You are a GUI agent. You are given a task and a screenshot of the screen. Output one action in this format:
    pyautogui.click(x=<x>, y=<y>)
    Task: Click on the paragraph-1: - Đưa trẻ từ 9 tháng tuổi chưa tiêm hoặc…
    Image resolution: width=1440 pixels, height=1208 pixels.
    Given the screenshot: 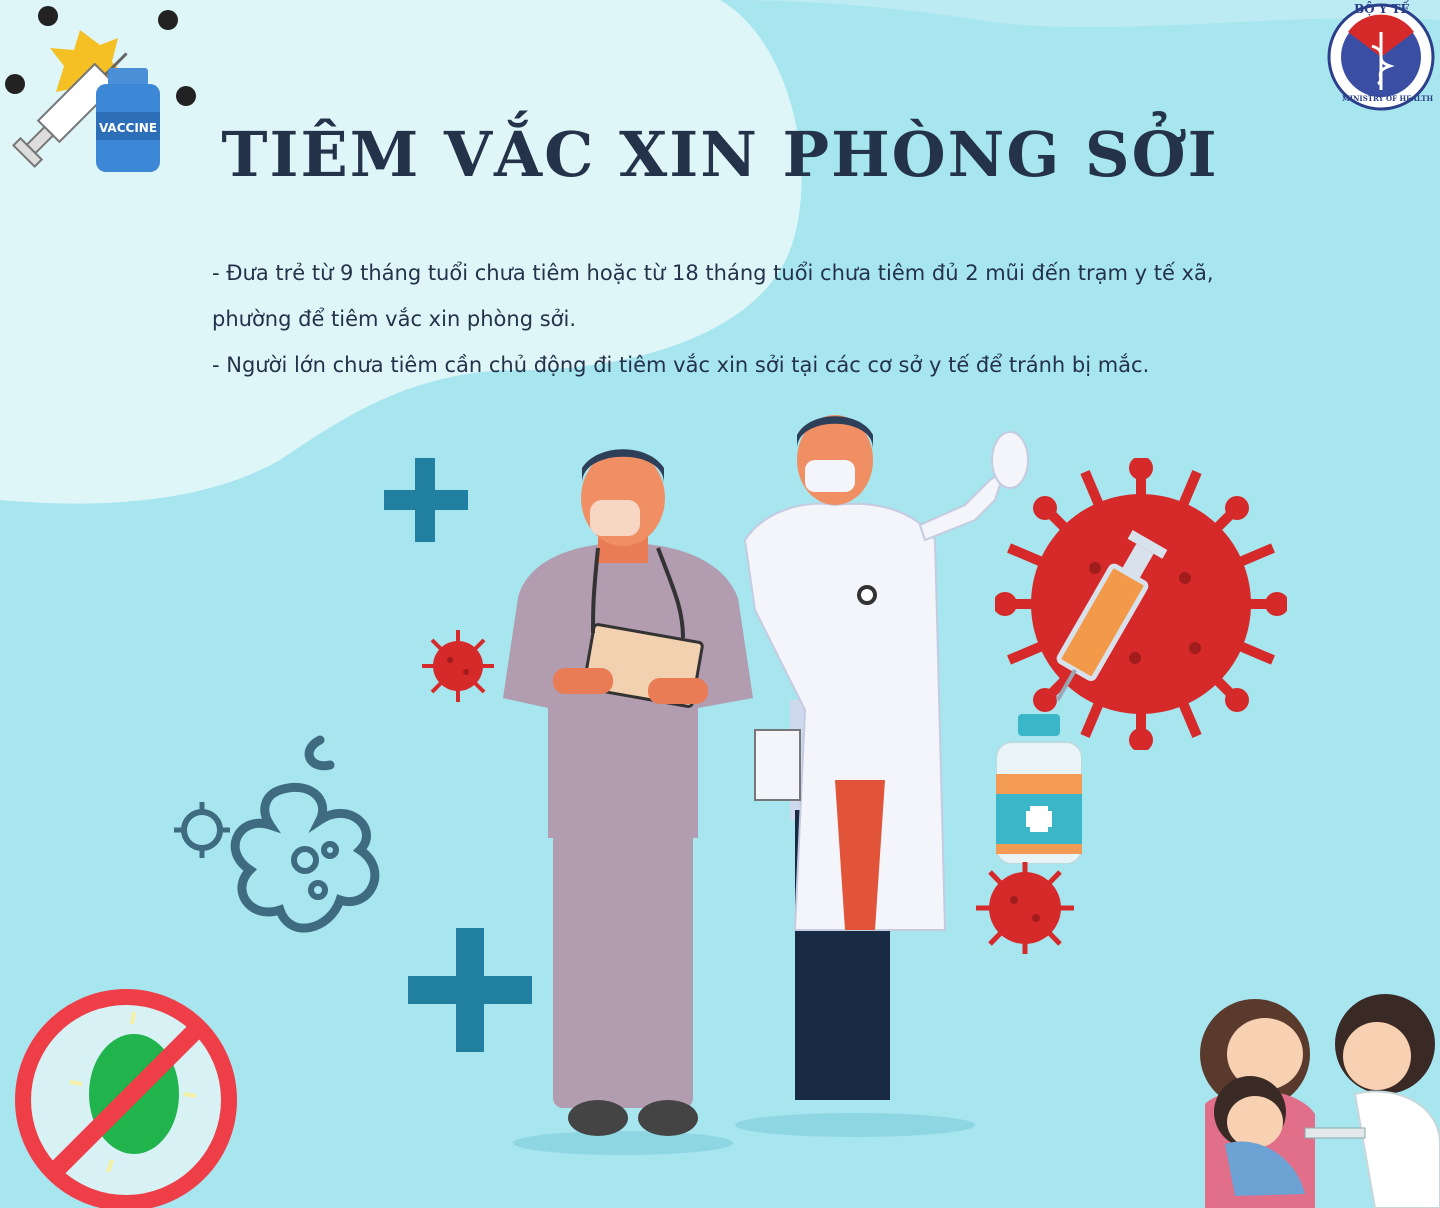 What is the action you would take?
    pyautogui.click(x=713, y=273)
    